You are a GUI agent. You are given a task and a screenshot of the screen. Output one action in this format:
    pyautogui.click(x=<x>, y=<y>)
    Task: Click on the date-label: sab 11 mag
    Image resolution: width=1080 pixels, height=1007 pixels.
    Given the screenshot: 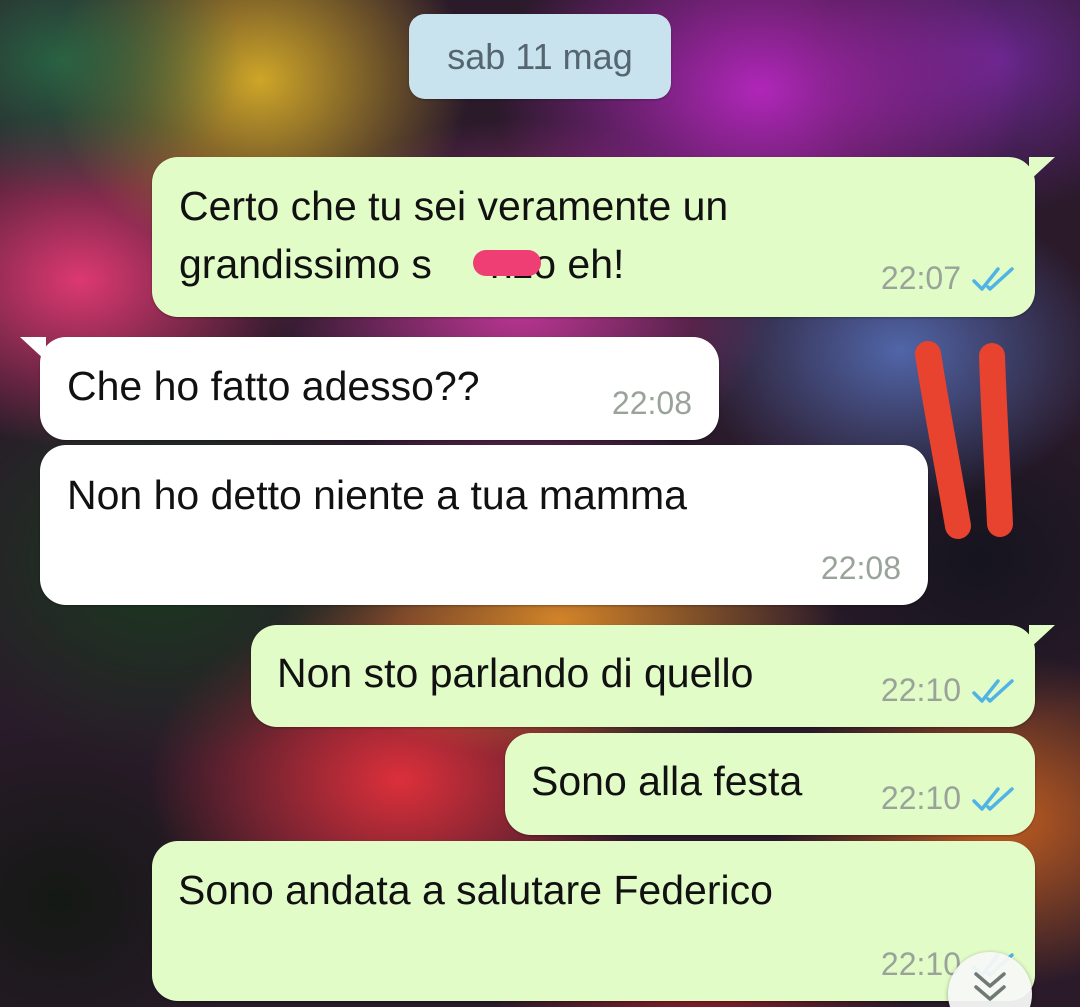 What is the action you would take?
    pyautogui.click(x=540, y=56)
    